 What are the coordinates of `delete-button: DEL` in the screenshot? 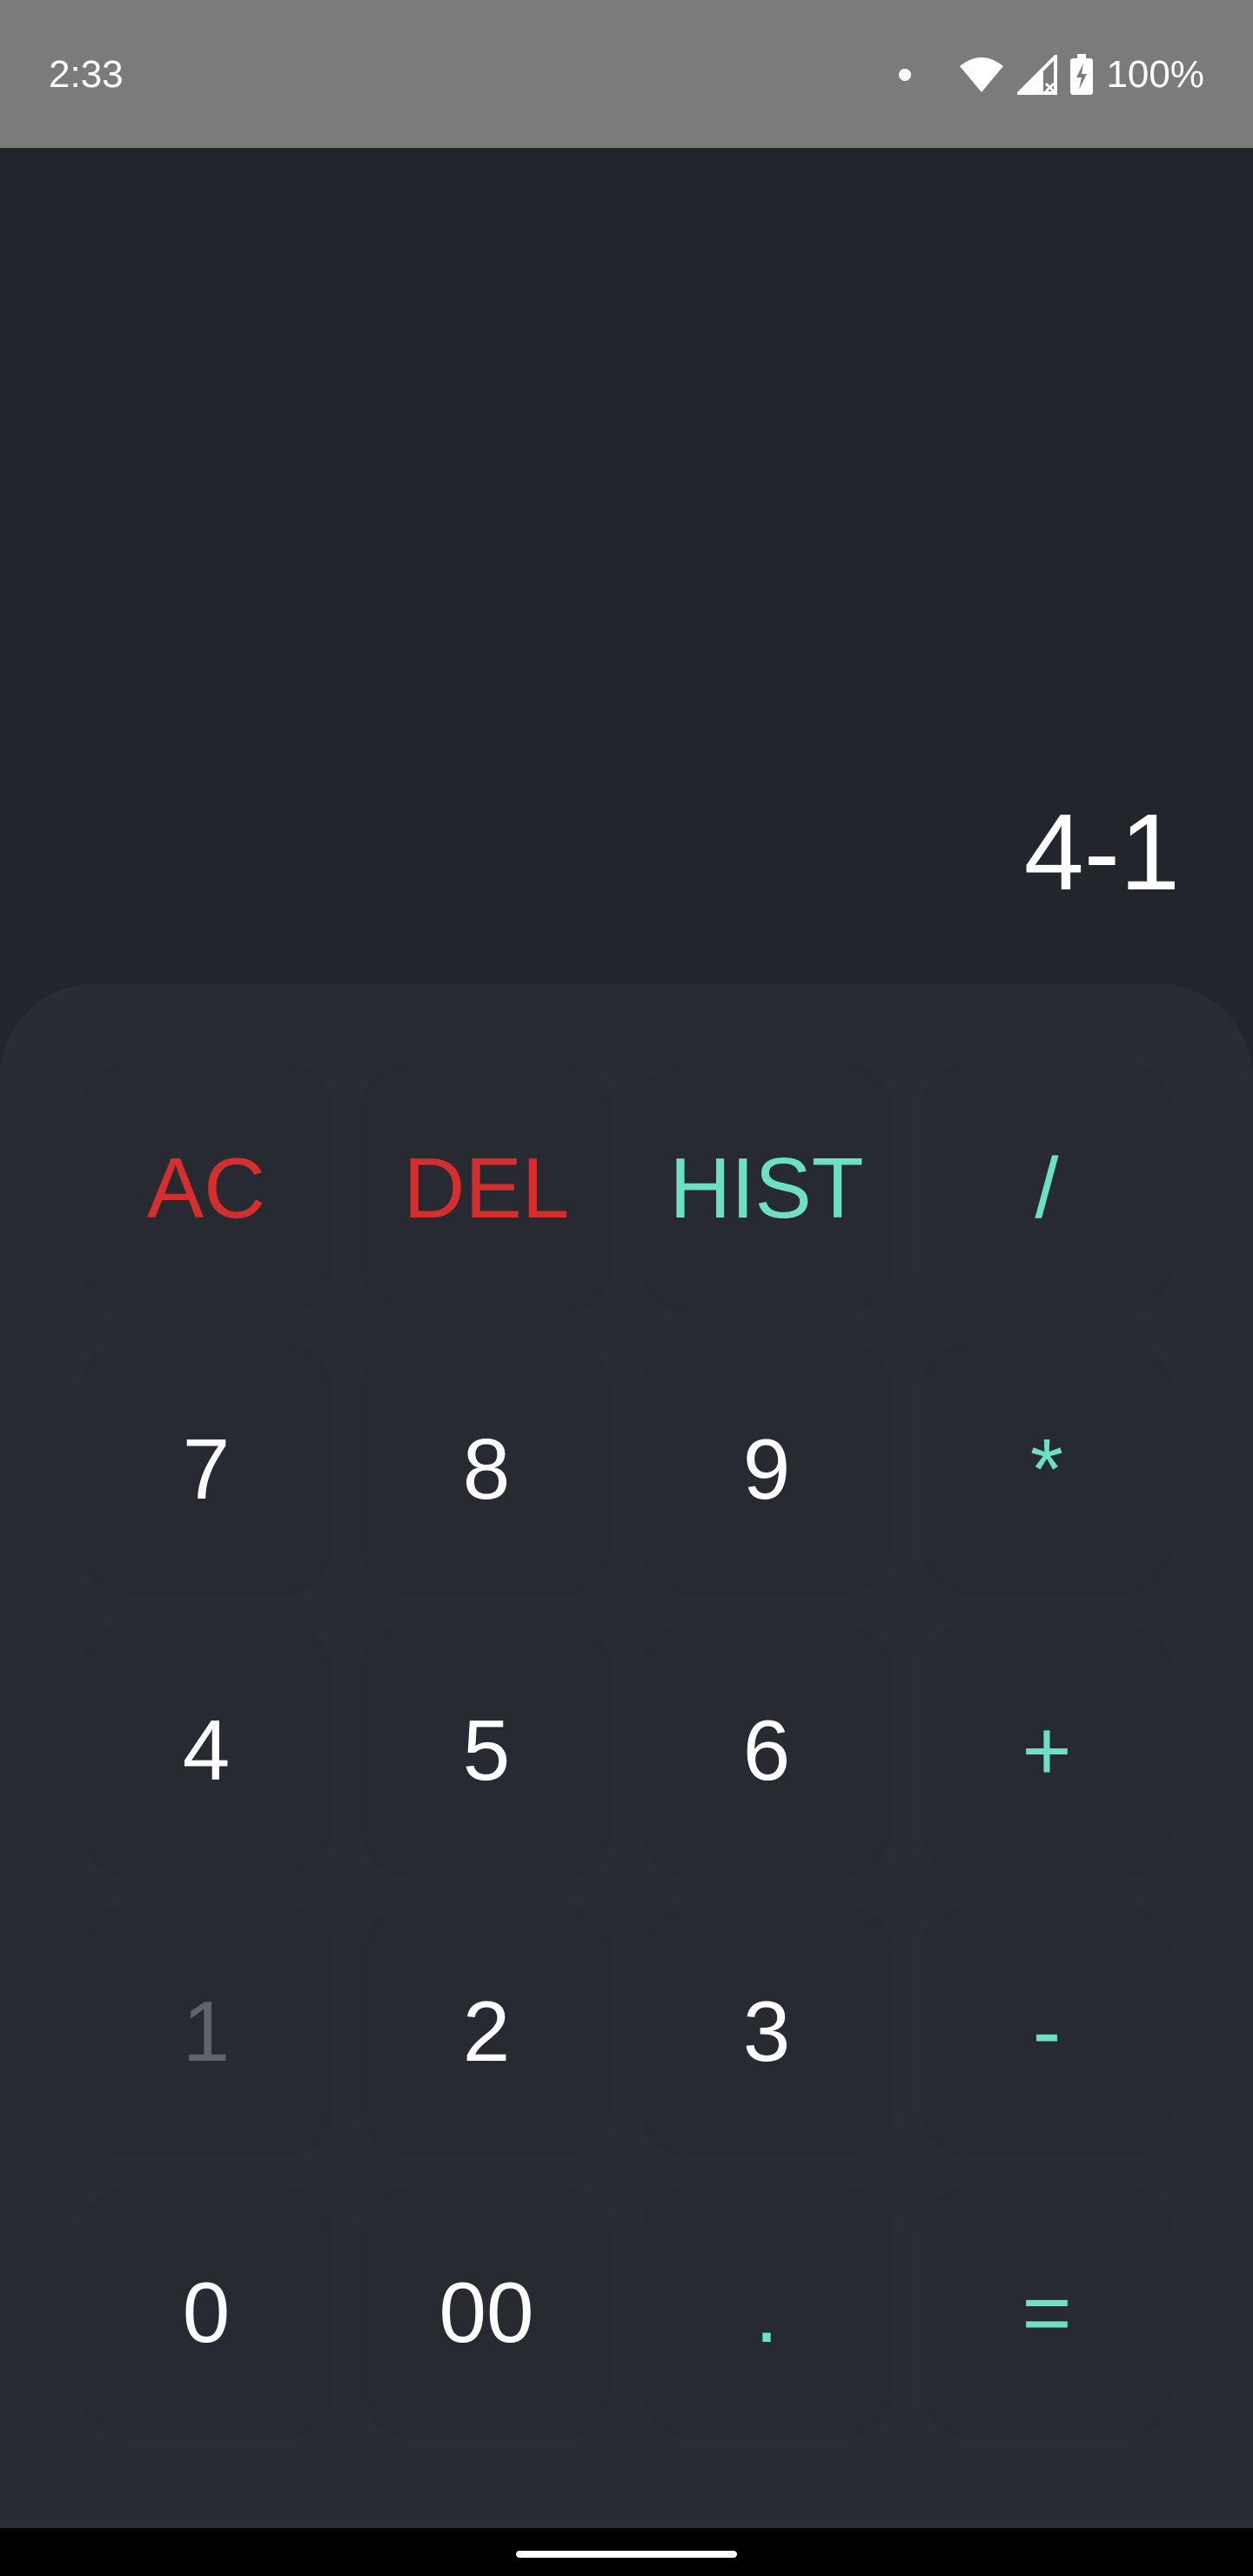 It's located at (487, 1188).